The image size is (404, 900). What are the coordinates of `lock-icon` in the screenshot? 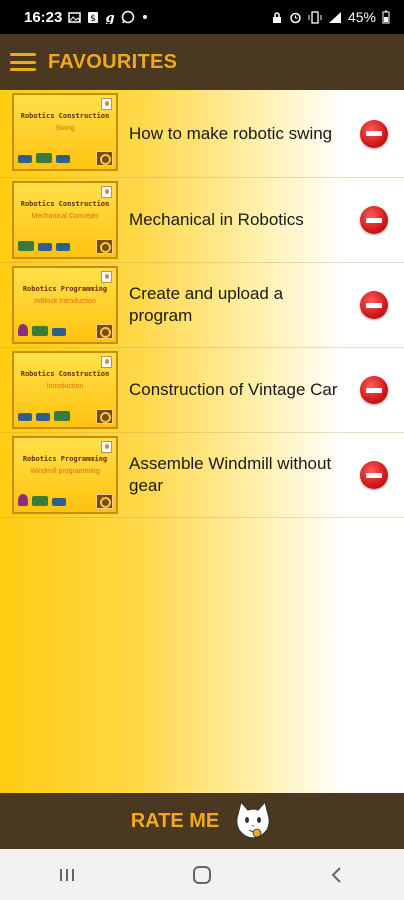 It's located at (276, 17).